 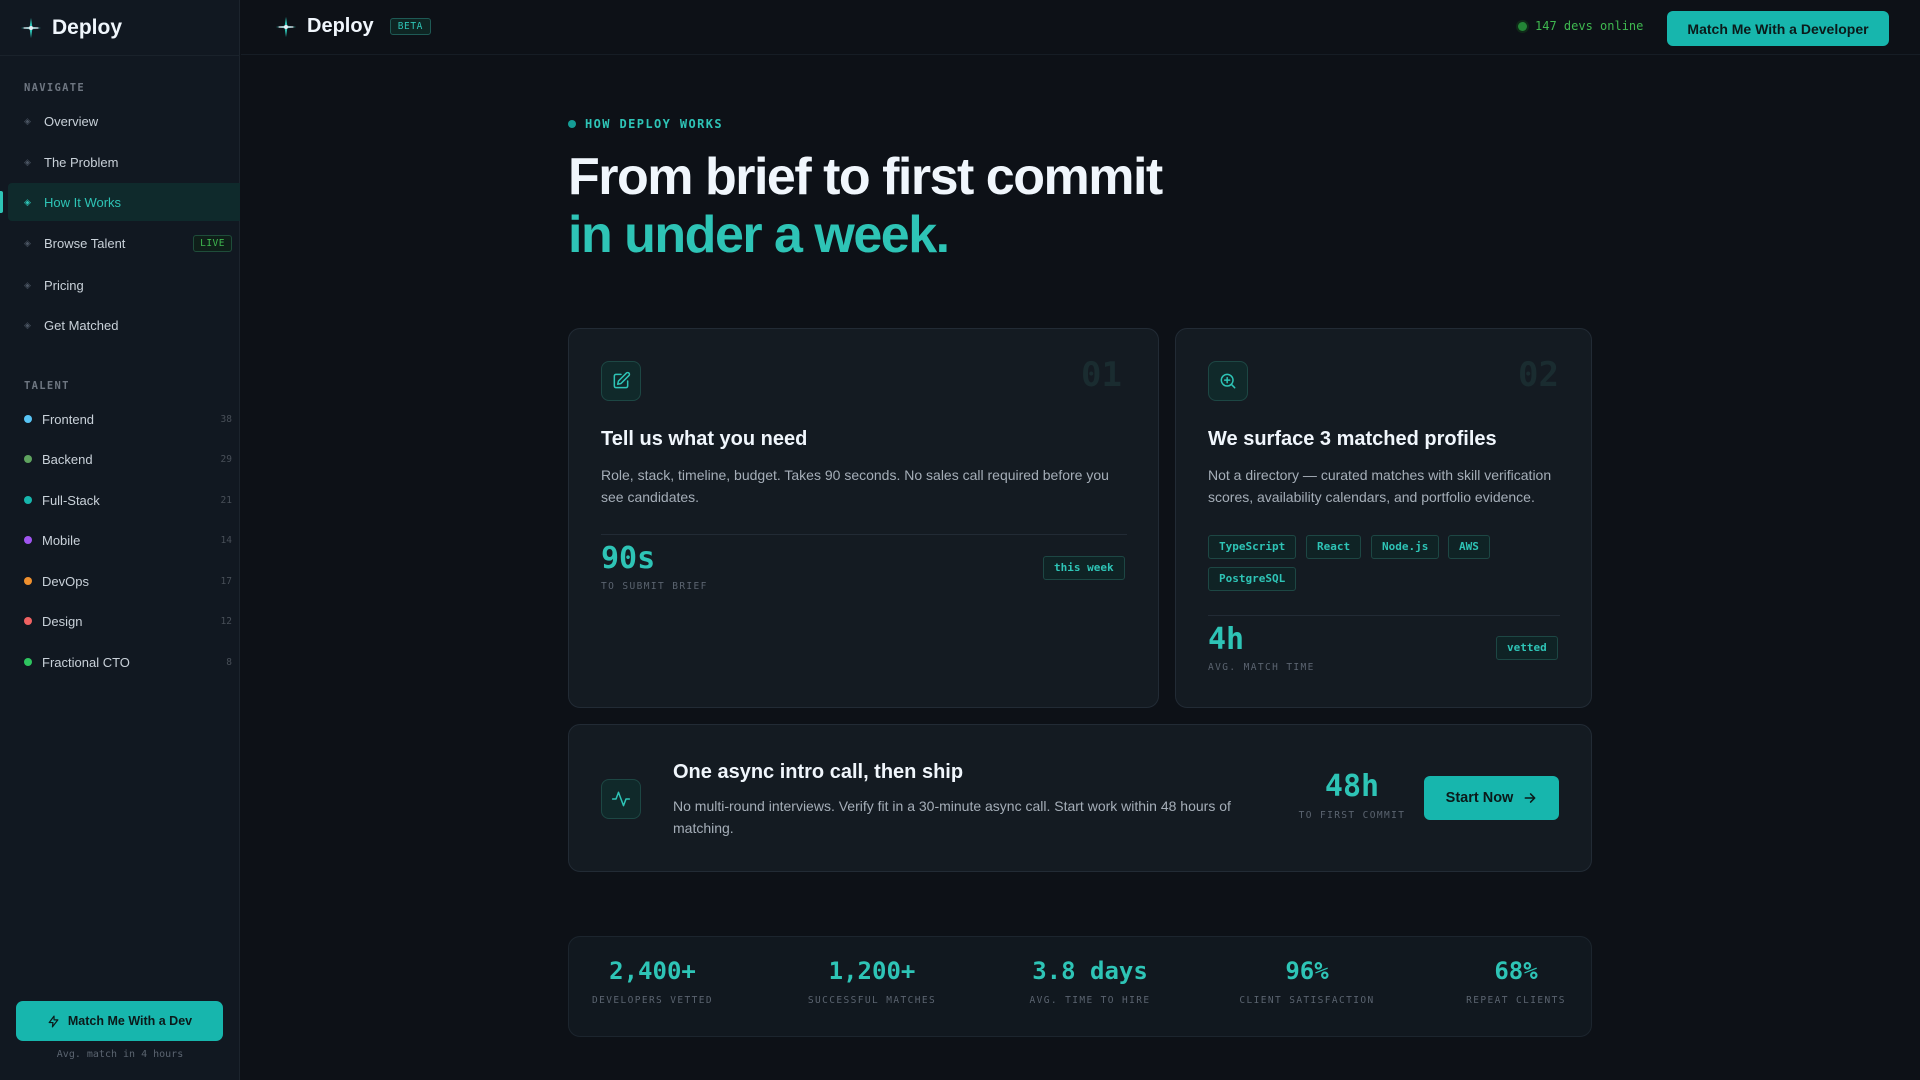 What do you see at coordinates (128, 459) in the screenshot?
I see `talent-item-backend: Backend 29` at bounding box center [128, 459].